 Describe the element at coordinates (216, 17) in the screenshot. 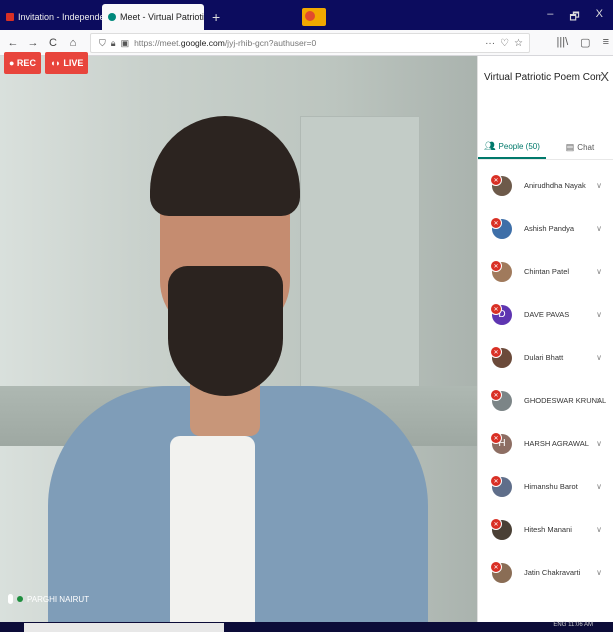

I see `new-tab-button: +` at that location.